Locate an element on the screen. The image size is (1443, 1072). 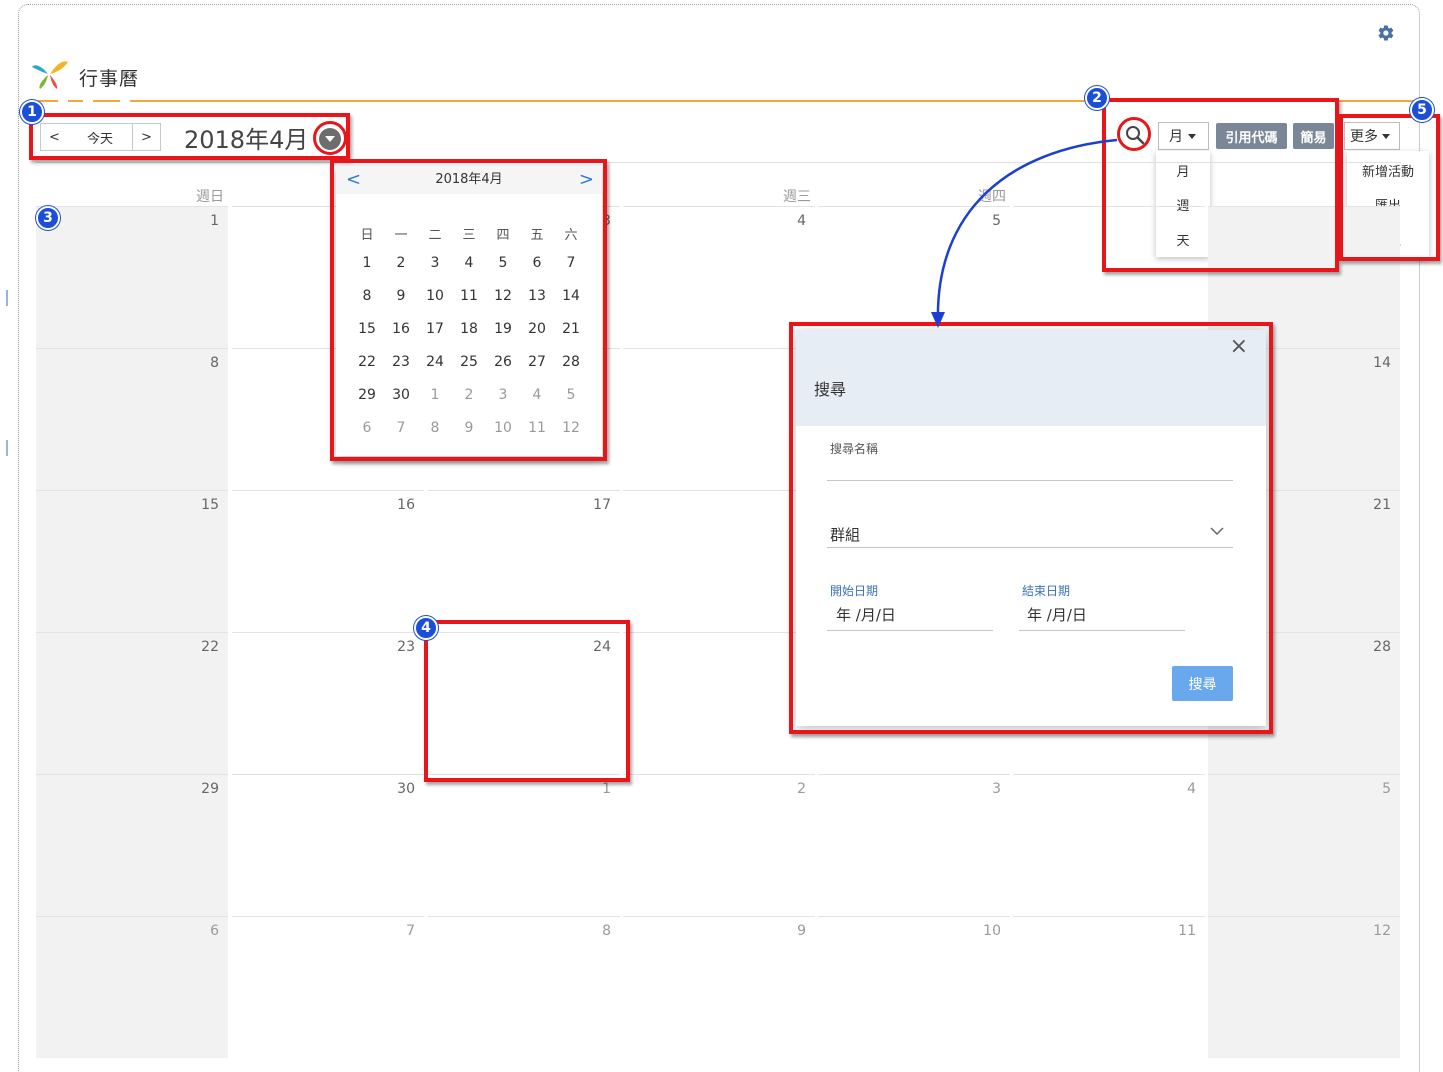
annotation-badge-3: 3 is located at coordinates (48, 218).